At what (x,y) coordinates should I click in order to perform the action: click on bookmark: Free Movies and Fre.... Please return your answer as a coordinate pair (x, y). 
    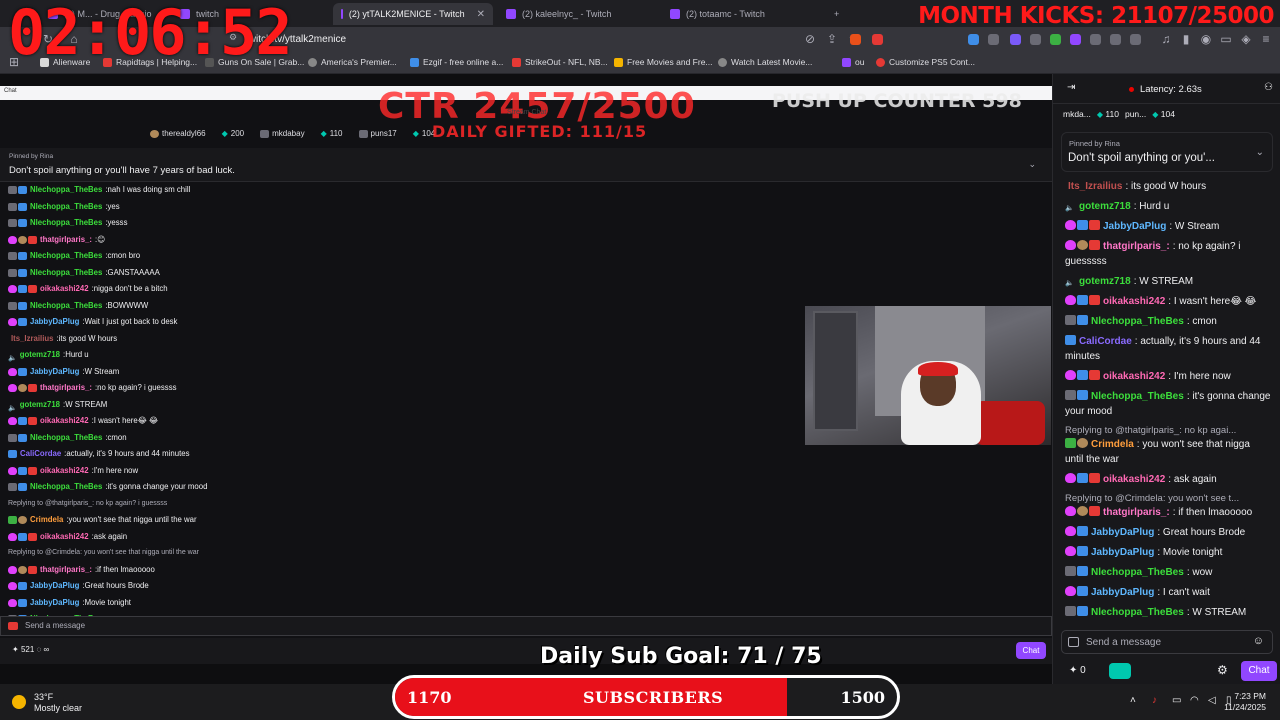
    Looking at the image, I should click on (663, 62).